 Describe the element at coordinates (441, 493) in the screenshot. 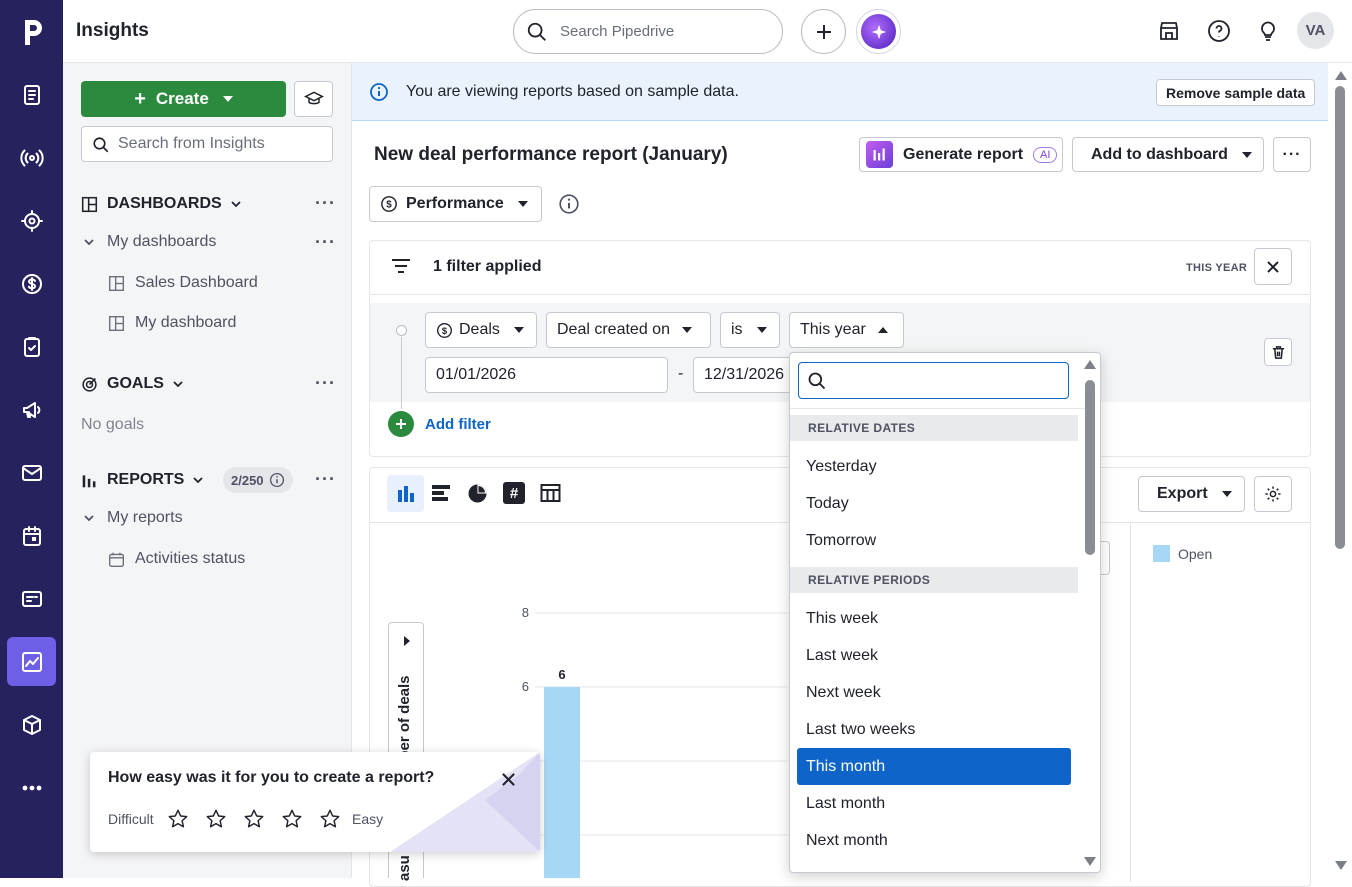

I see `horizontal-bar-icon` at that location.